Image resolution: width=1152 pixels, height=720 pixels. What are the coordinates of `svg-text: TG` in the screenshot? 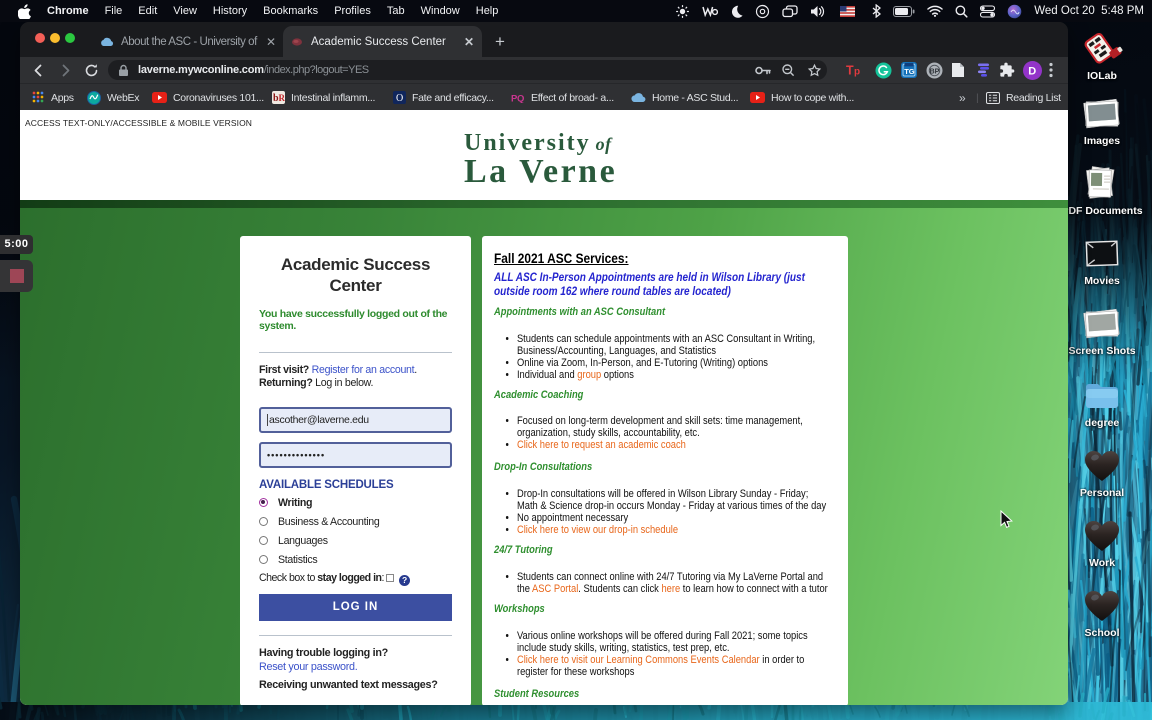 It's located at (909, 71).